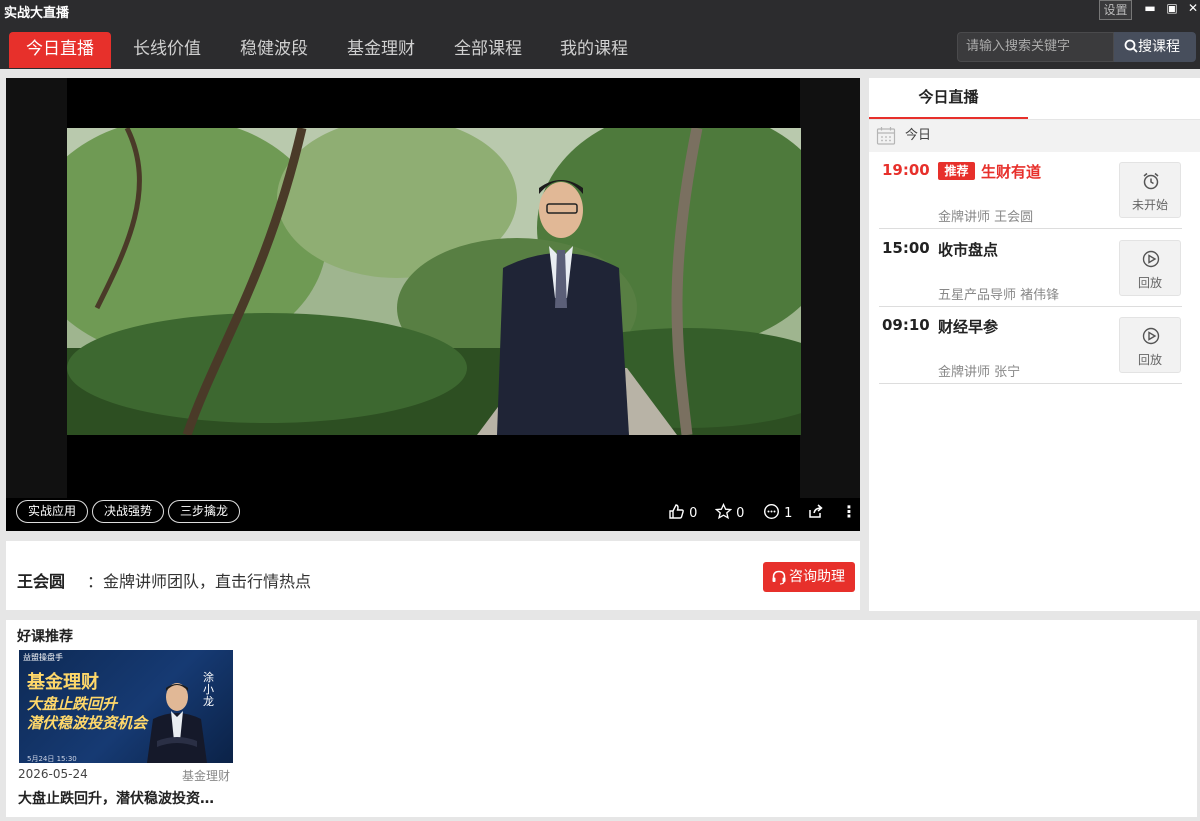 This screenshot has height=821, width=1200. I want to click on thumbnail-subheadline: 潜伏稳波投资机会, so click(87, 723).